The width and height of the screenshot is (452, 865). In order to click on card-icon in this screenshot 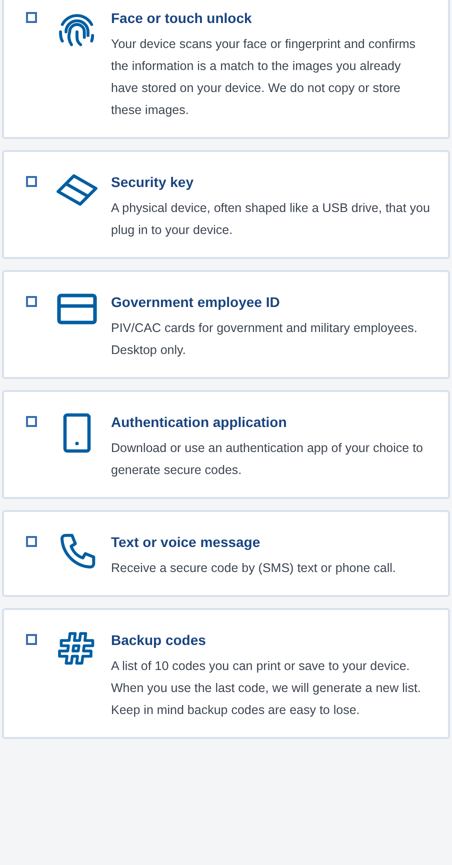, I will do `click(77, 309)`.